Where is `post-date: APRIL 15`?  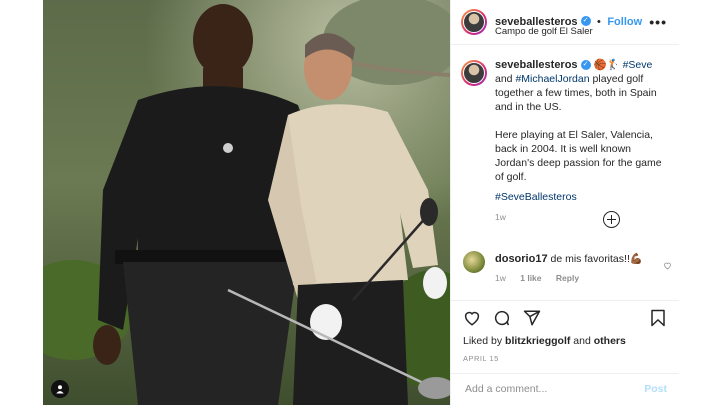
post-date: APRIL 15 is located at coordinates (481, 358).